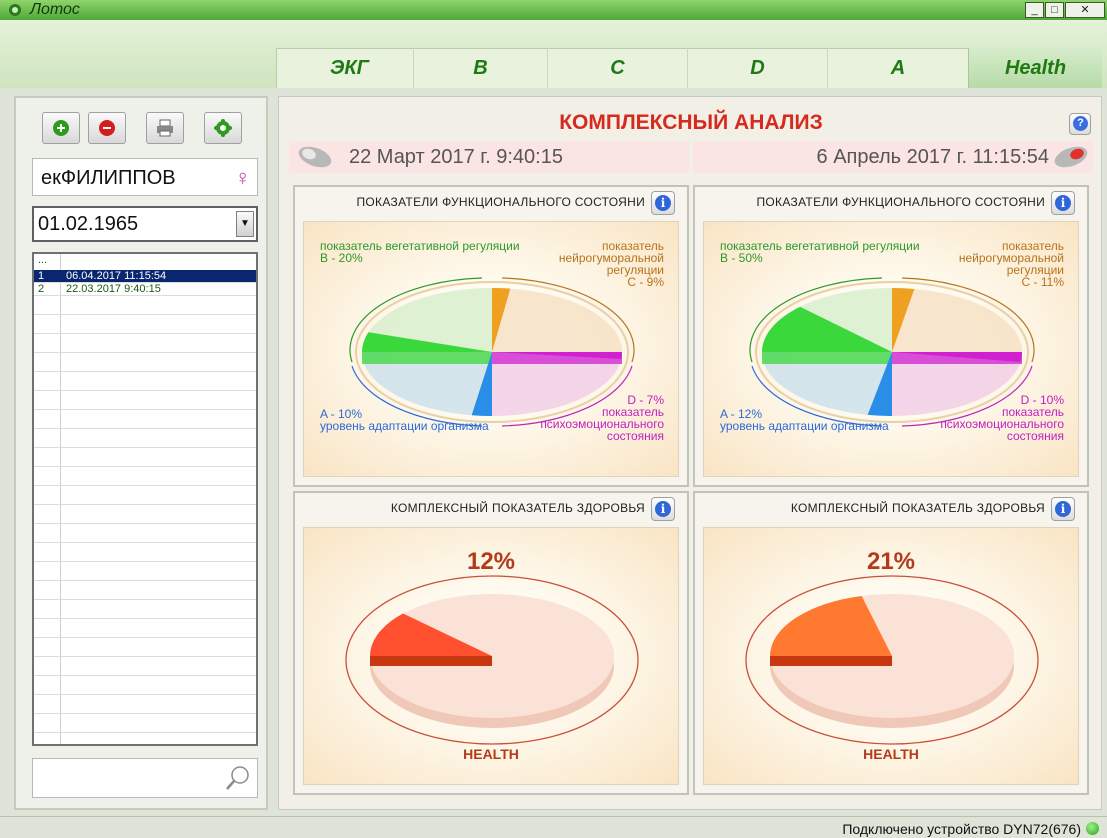 The width and height of the screenshot is (1107, 838). Describe the element at coordinates (145, 778) in the screenshot. I see `search-field` at that location.